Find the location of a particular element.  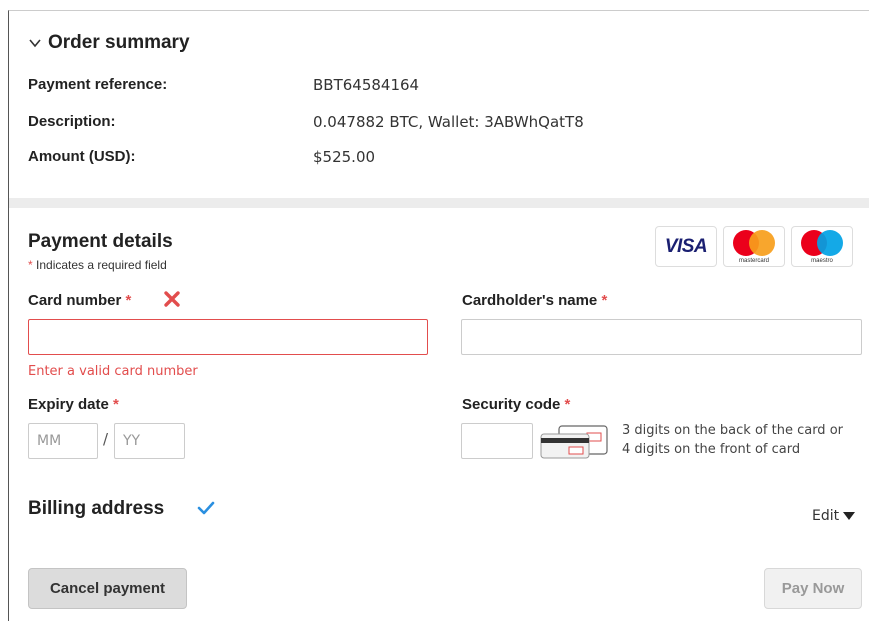

mastercard-logo: mastercard is located at coordinates (754, 246).